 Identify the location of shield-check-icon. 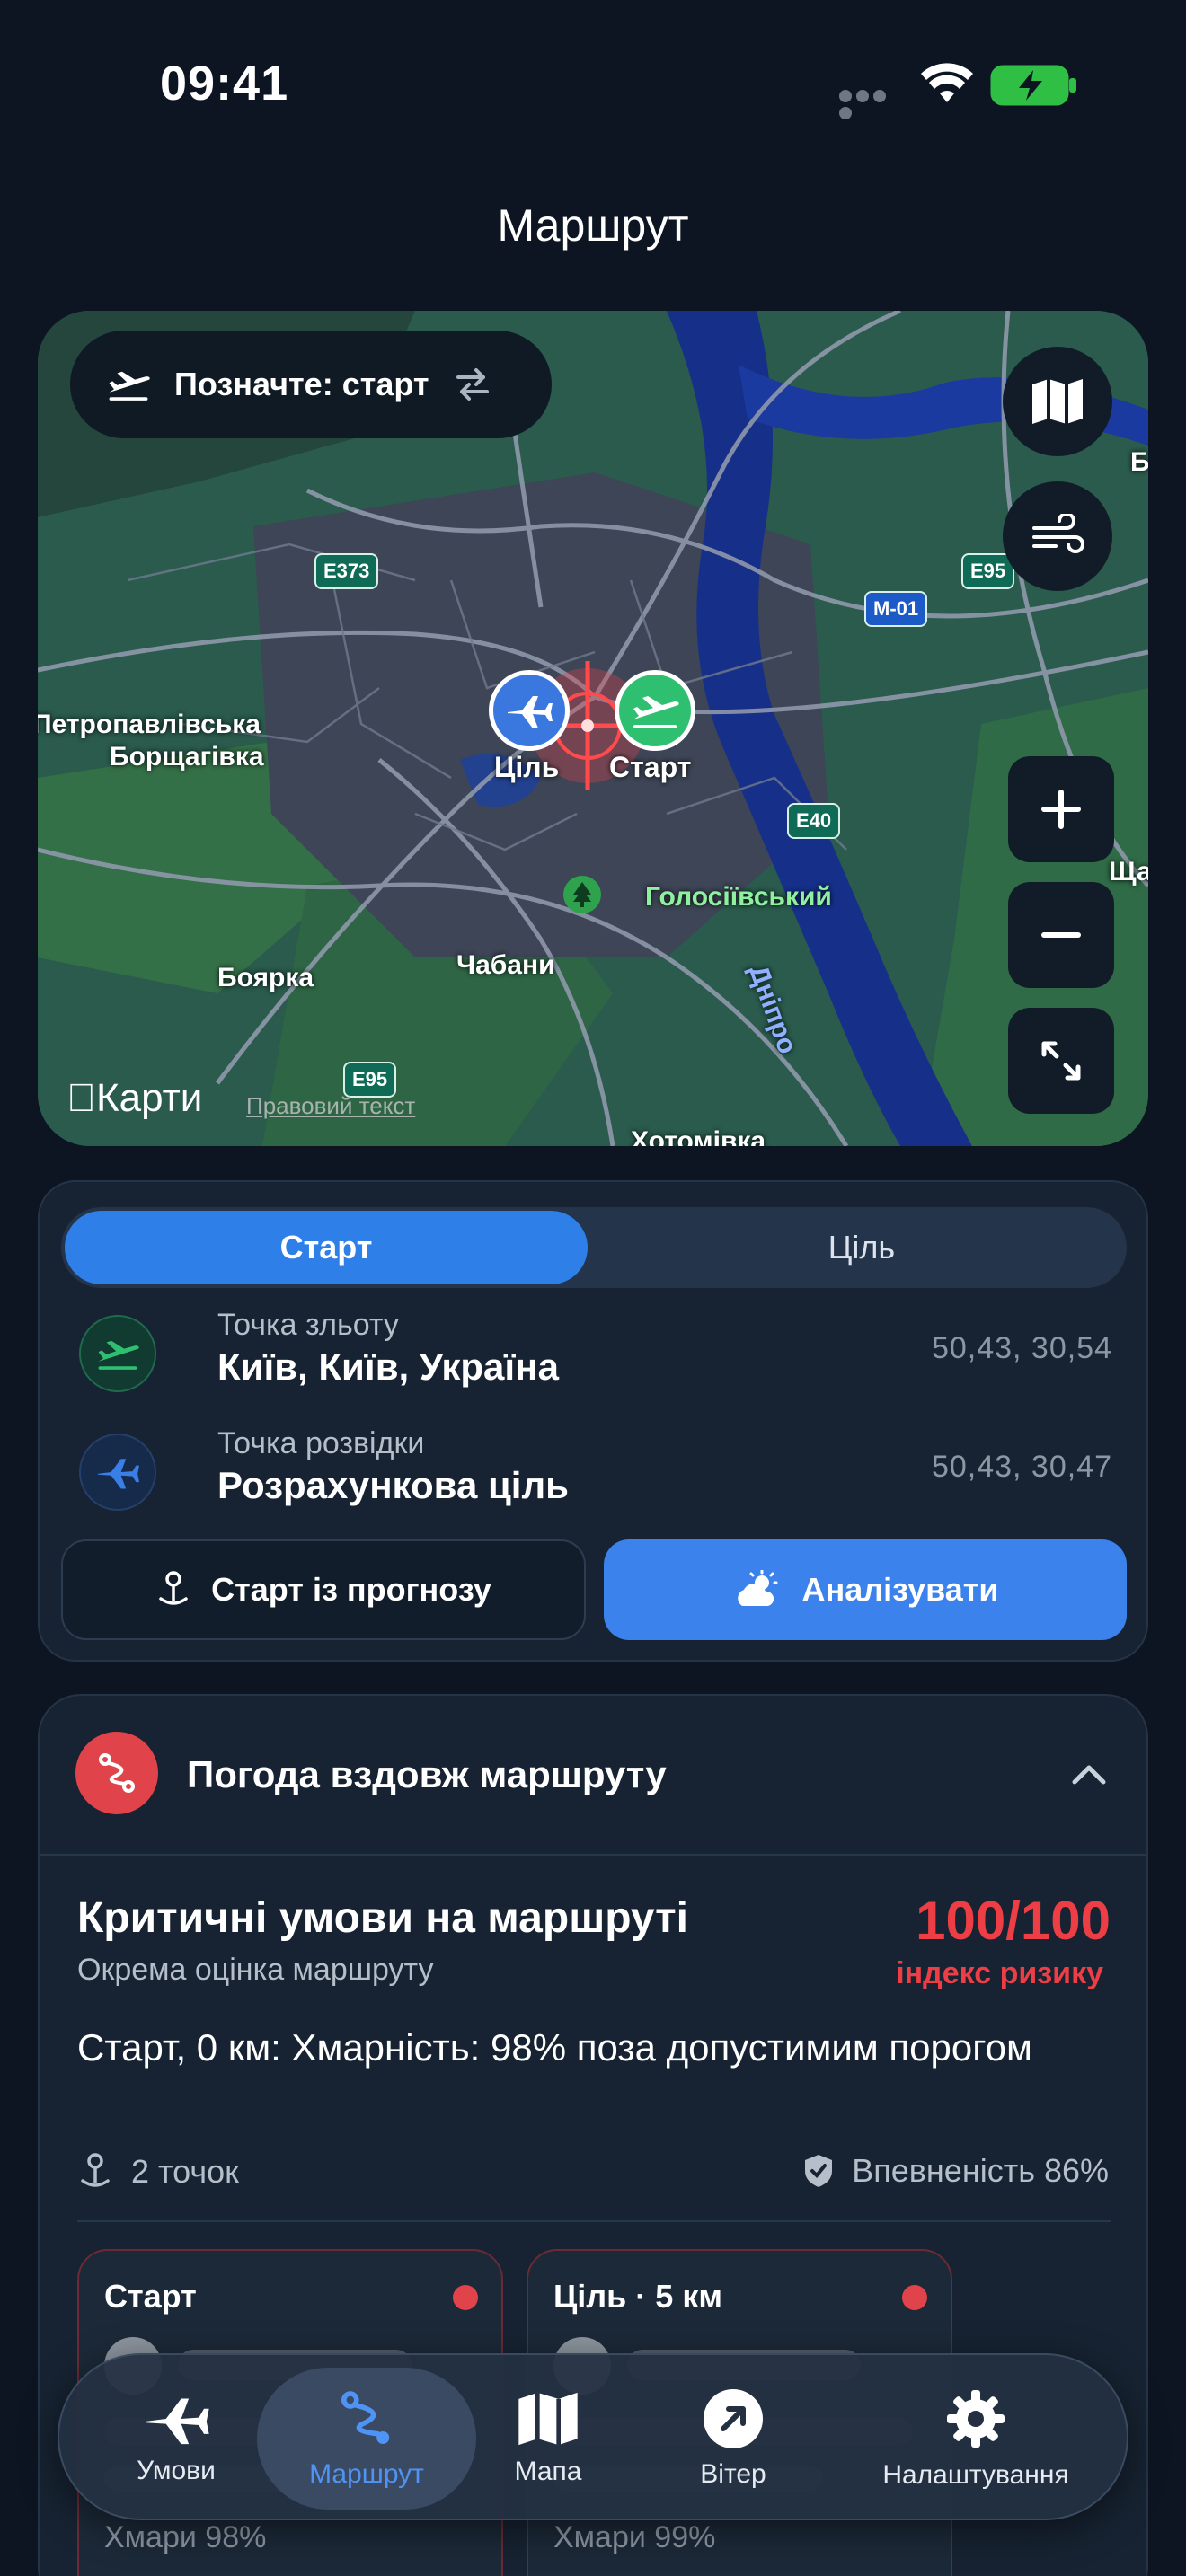
(819, 2171).